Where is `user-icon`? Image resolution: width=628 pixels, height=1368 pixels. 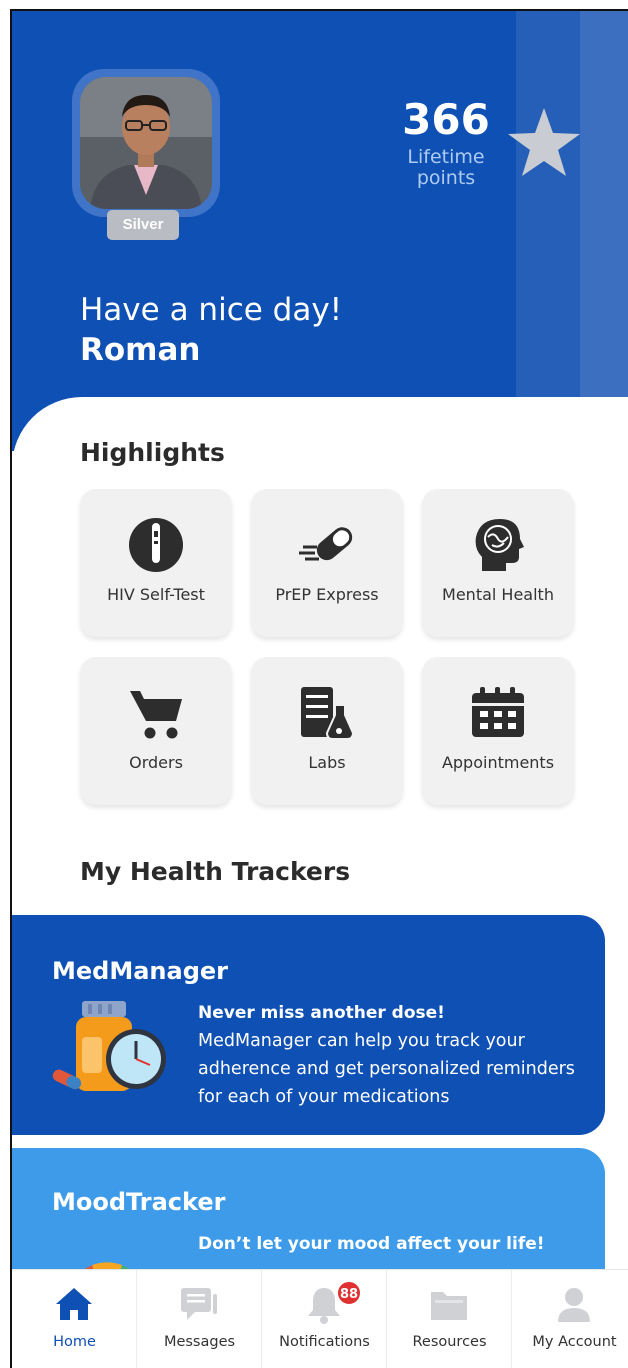
user-icon is located at coordinates (574, 1305).